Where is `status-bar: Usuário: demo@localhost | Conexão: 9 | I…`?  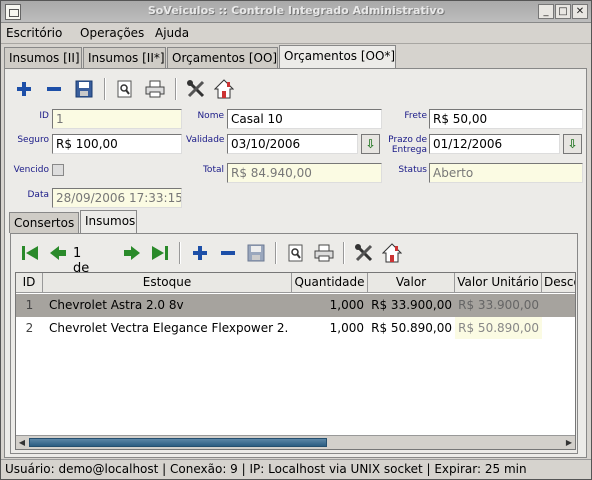
status-bar: Usuário: demo@localhost | Conexão: 9 | I… is located at coordinates (296, 469).